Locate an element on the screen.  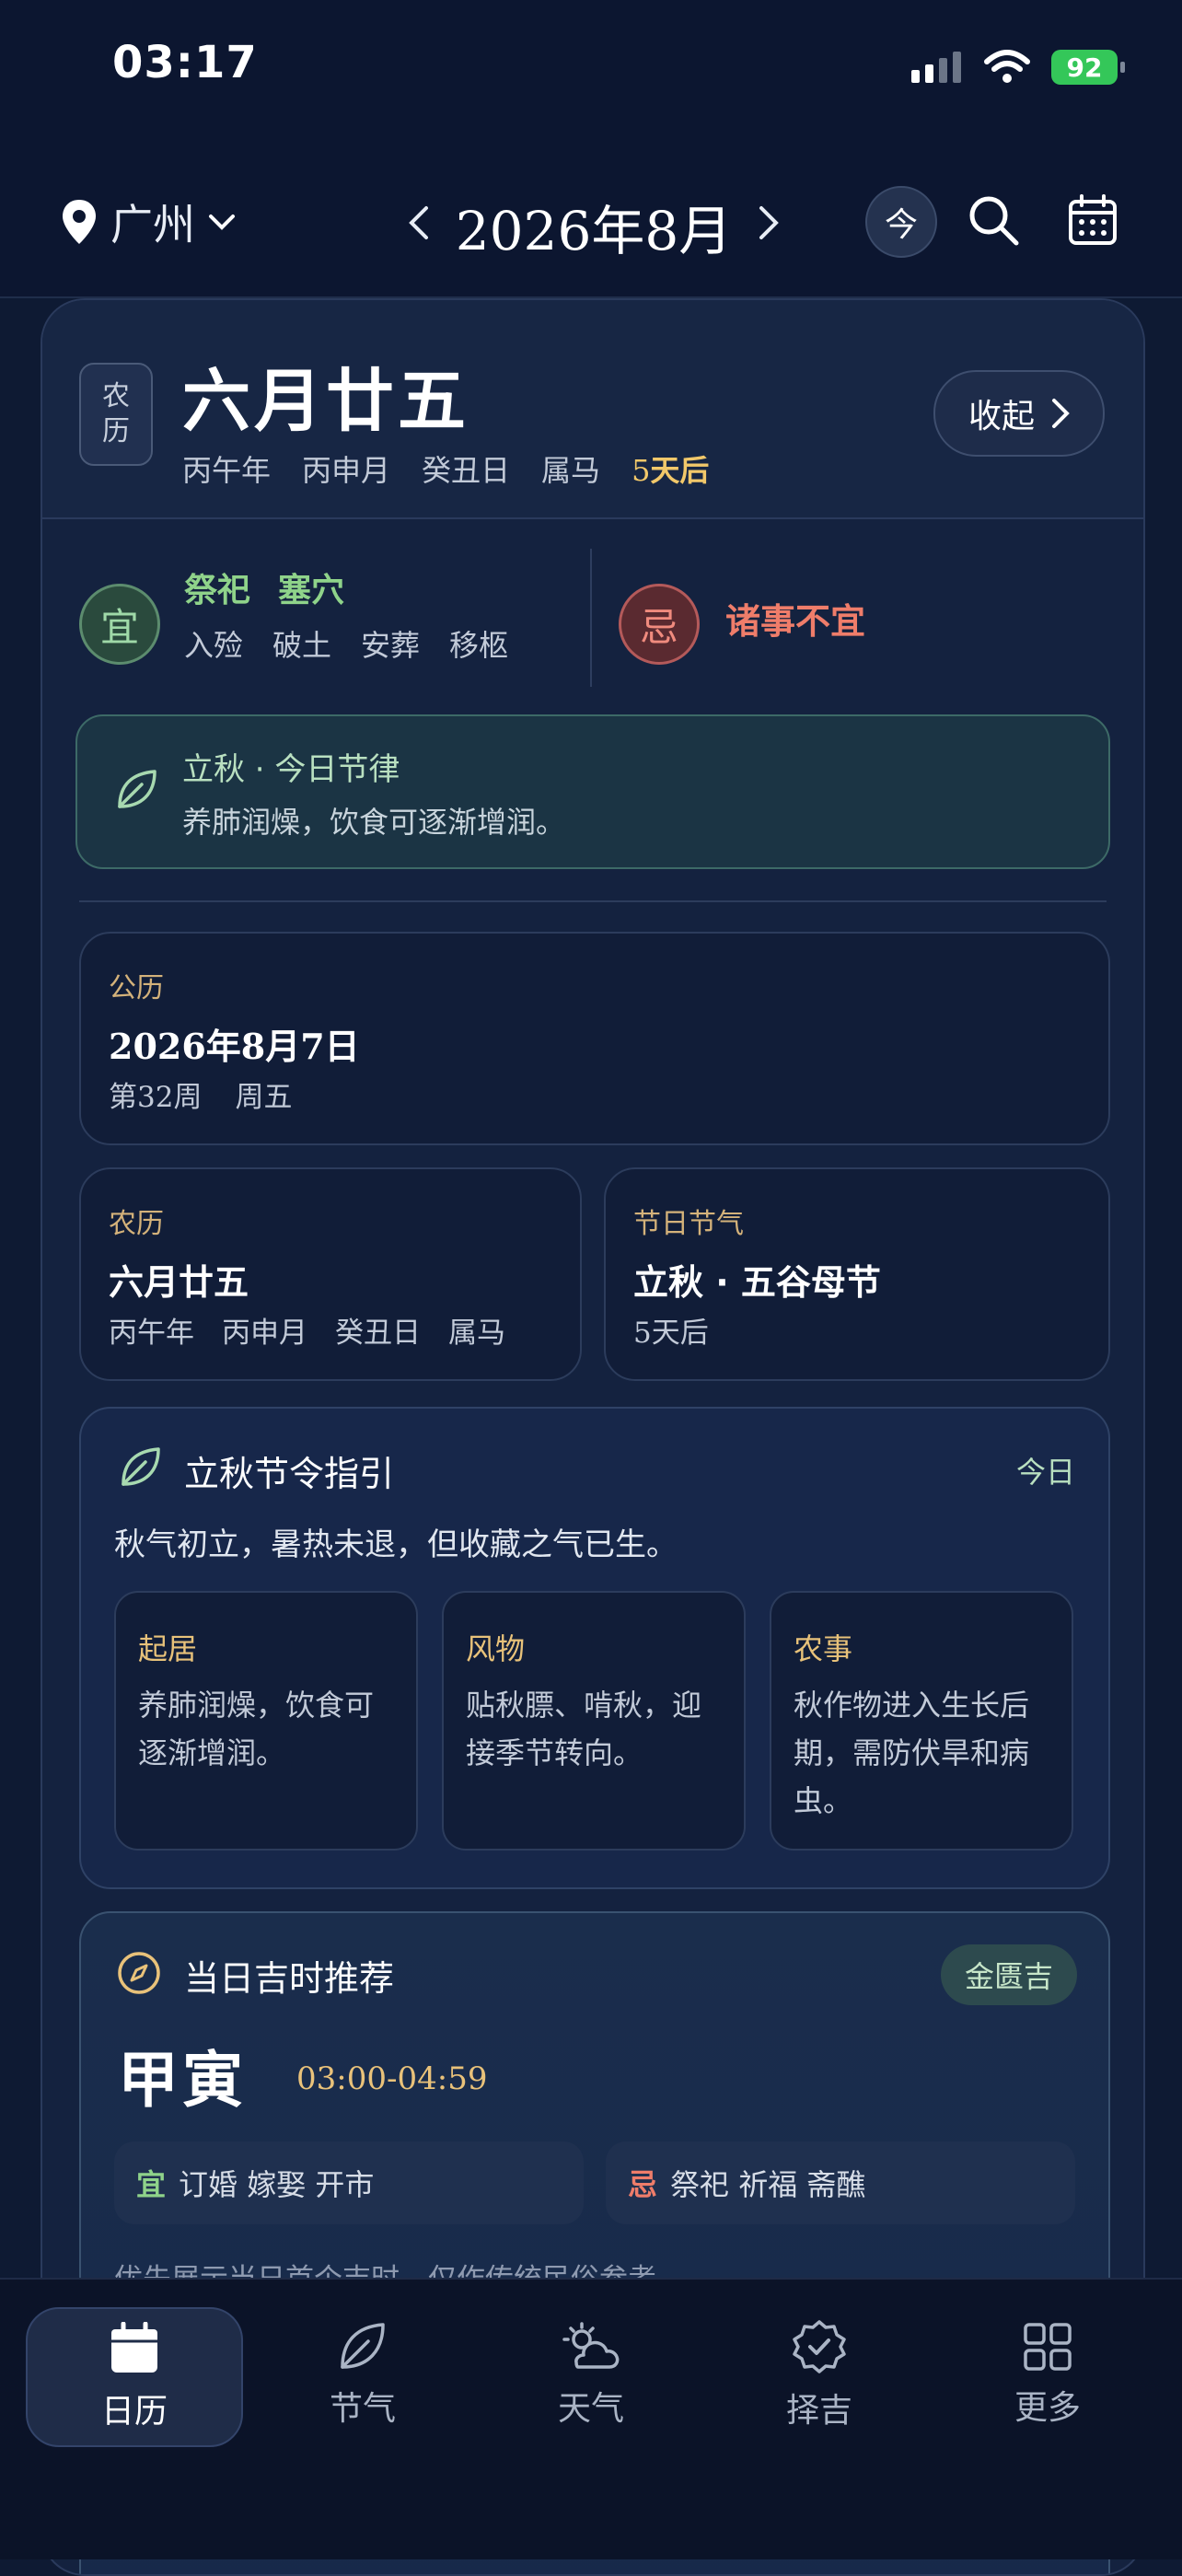
collapse-button: 收起 is located at coordinates (1019, 413).